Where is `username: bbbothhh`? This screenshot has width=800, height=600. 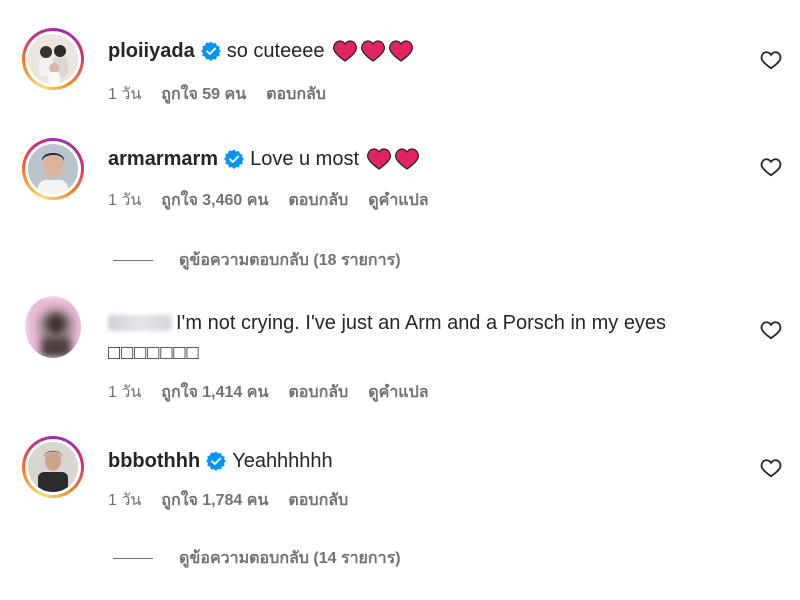 username: bbbothhh is located at coordinates (154, 461).